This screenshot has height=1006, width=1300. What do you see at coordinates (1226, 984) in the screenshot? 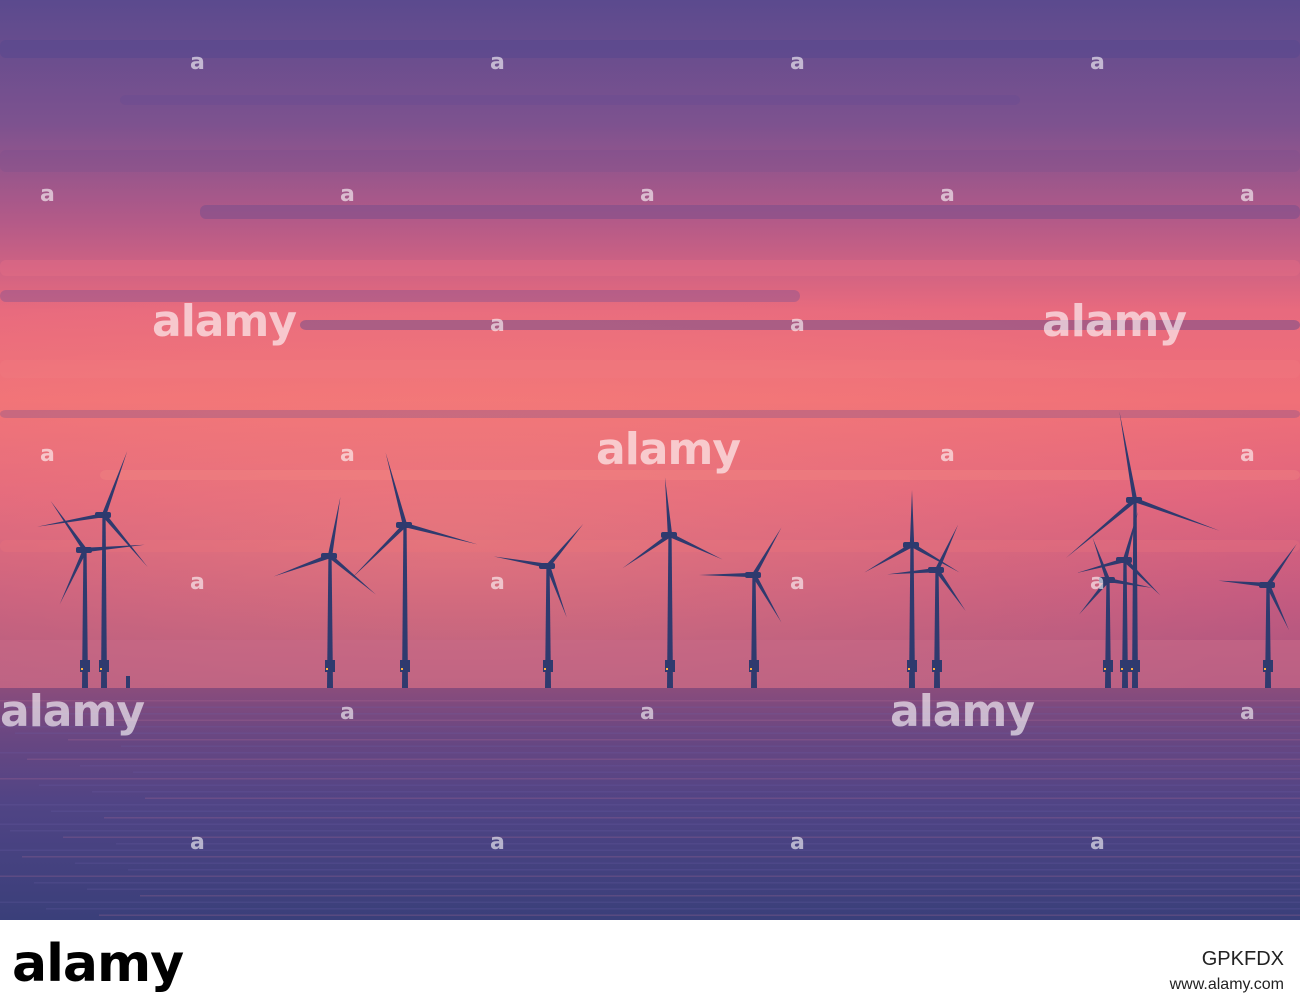
I see `footer-url: www.alamy.com` at bounding box center [1226, 984].